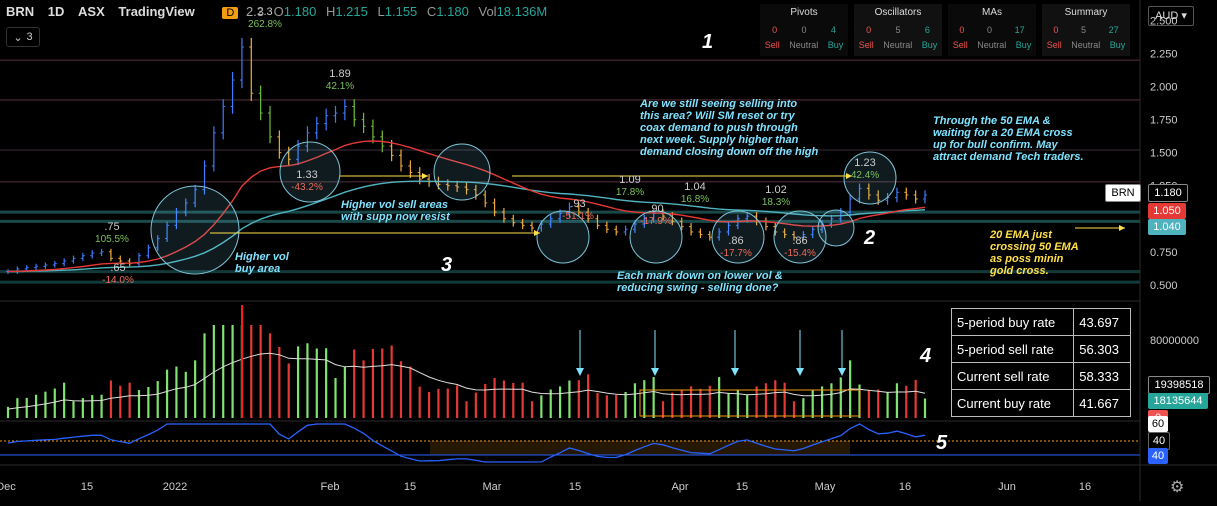 This screenshot has width=1217, height=506. I want to click on tech-rating-oscillators: Oscillators 0 5 6 Sell Neutral Buy, so click(898, 30).